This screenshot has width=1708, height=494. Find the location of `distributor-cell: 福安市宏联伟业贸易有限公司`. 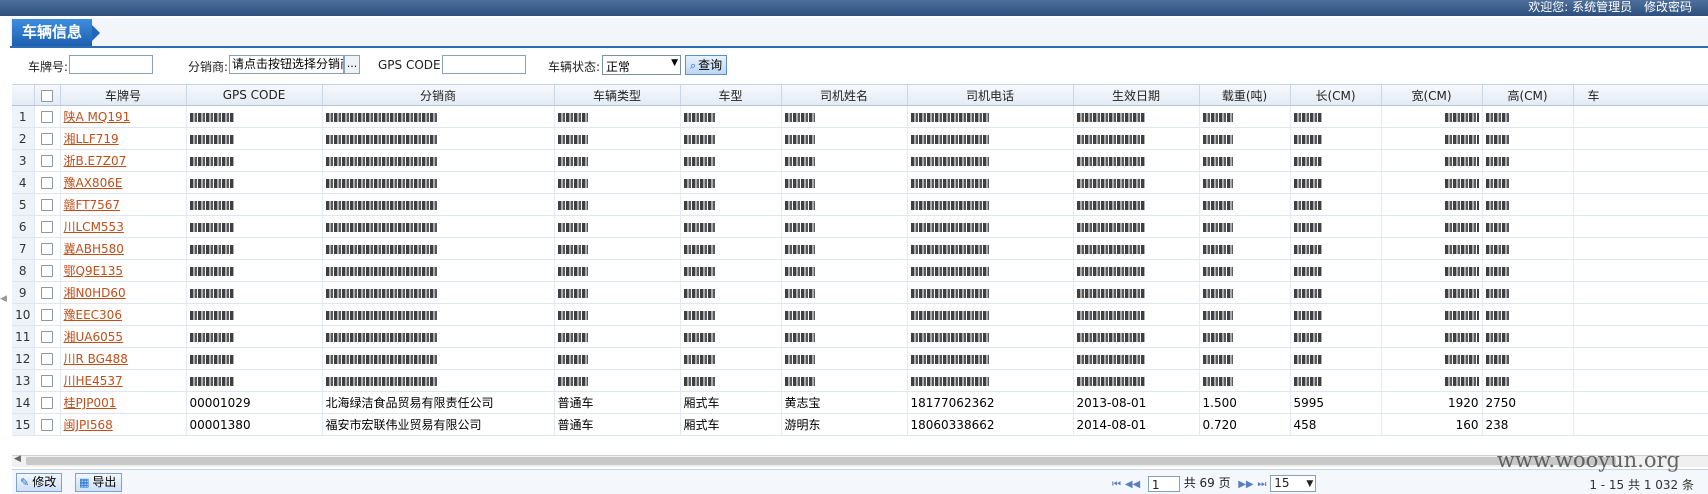

distributor-cell: 福安市宏联伟业贸易有限公司 is located at coordinates (438, 424).